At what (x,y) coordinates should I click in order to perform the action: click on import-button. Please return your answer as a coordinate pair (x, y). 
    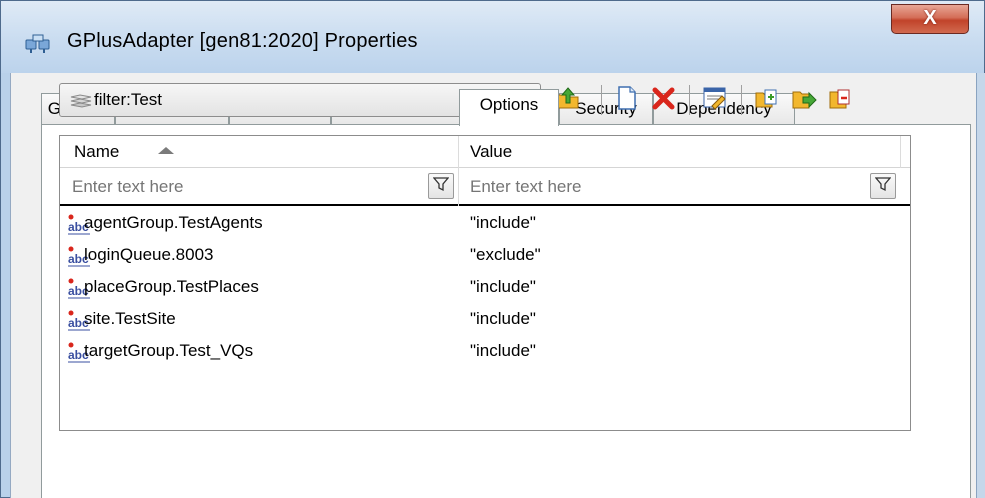
    Looking at the image, I should click on (804, 100).